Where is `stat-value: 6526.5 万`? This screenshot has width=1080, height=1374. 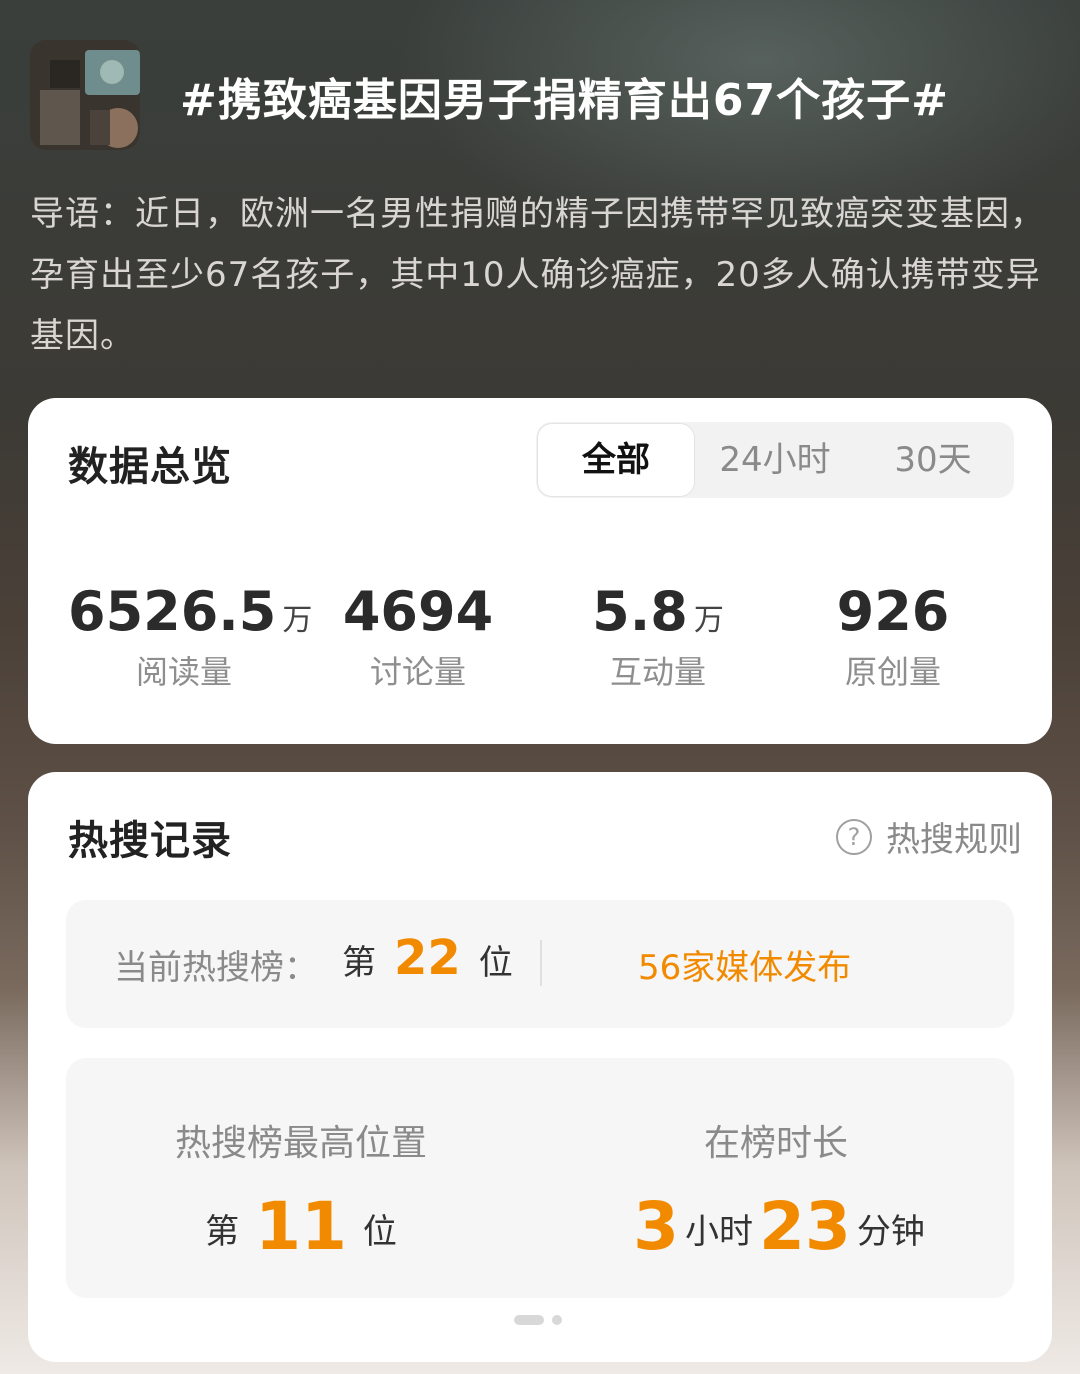 stat-value: 6526.5 万 is located at coordinates (190, 611).